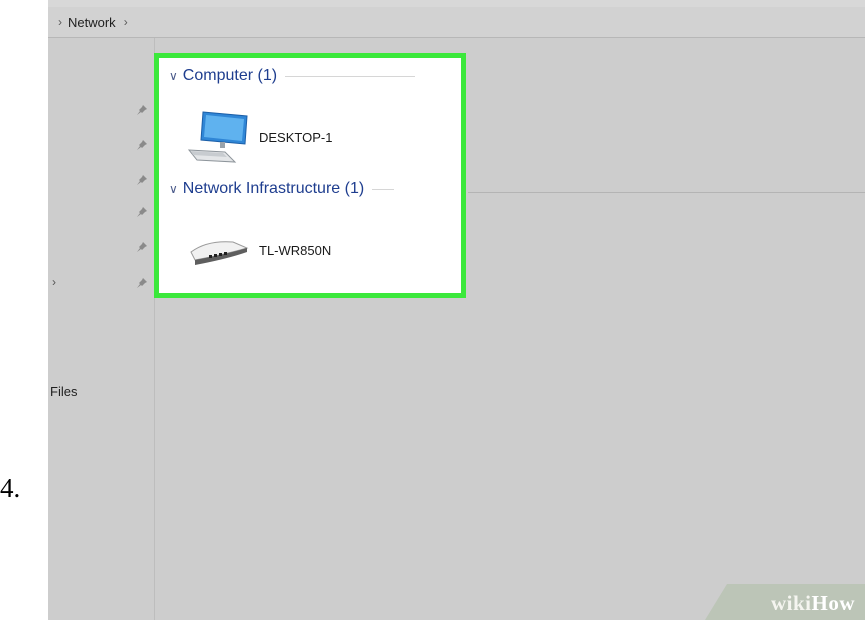  Describe the element at coordinates (666, 192) in the screenshot. I see `group-divider` at that location.